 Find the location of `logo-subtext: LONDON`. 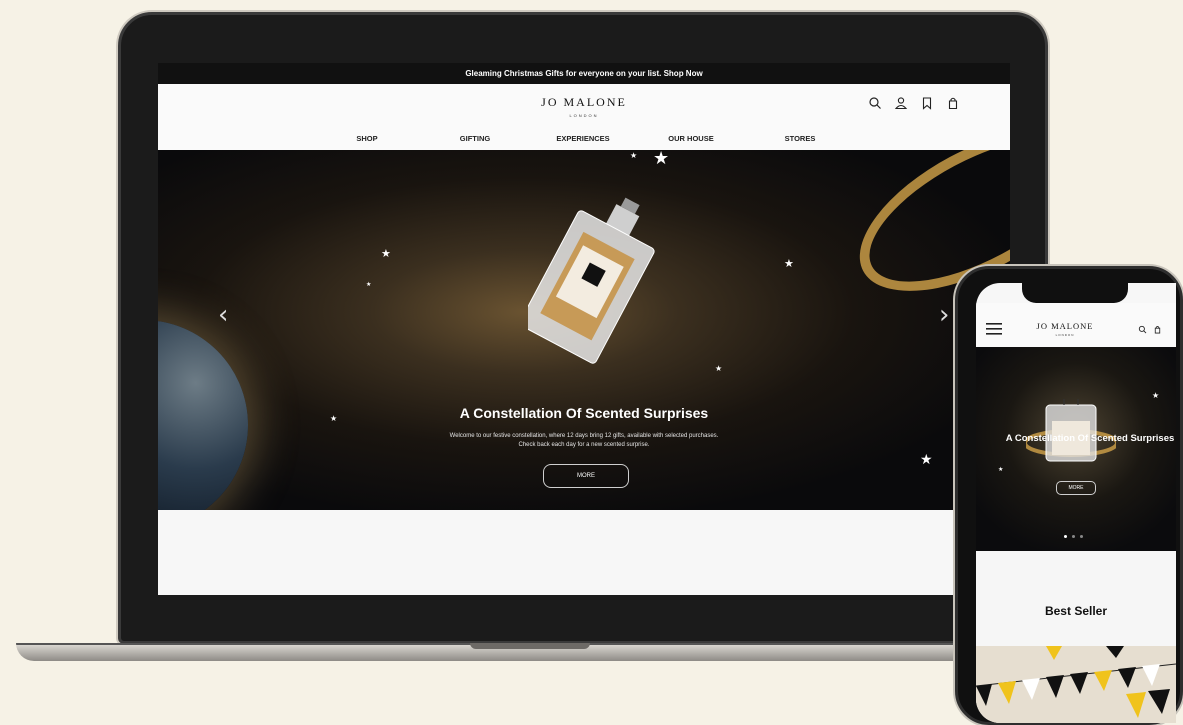

logo-subtext: LONDON is located at coordinates (584, 115).